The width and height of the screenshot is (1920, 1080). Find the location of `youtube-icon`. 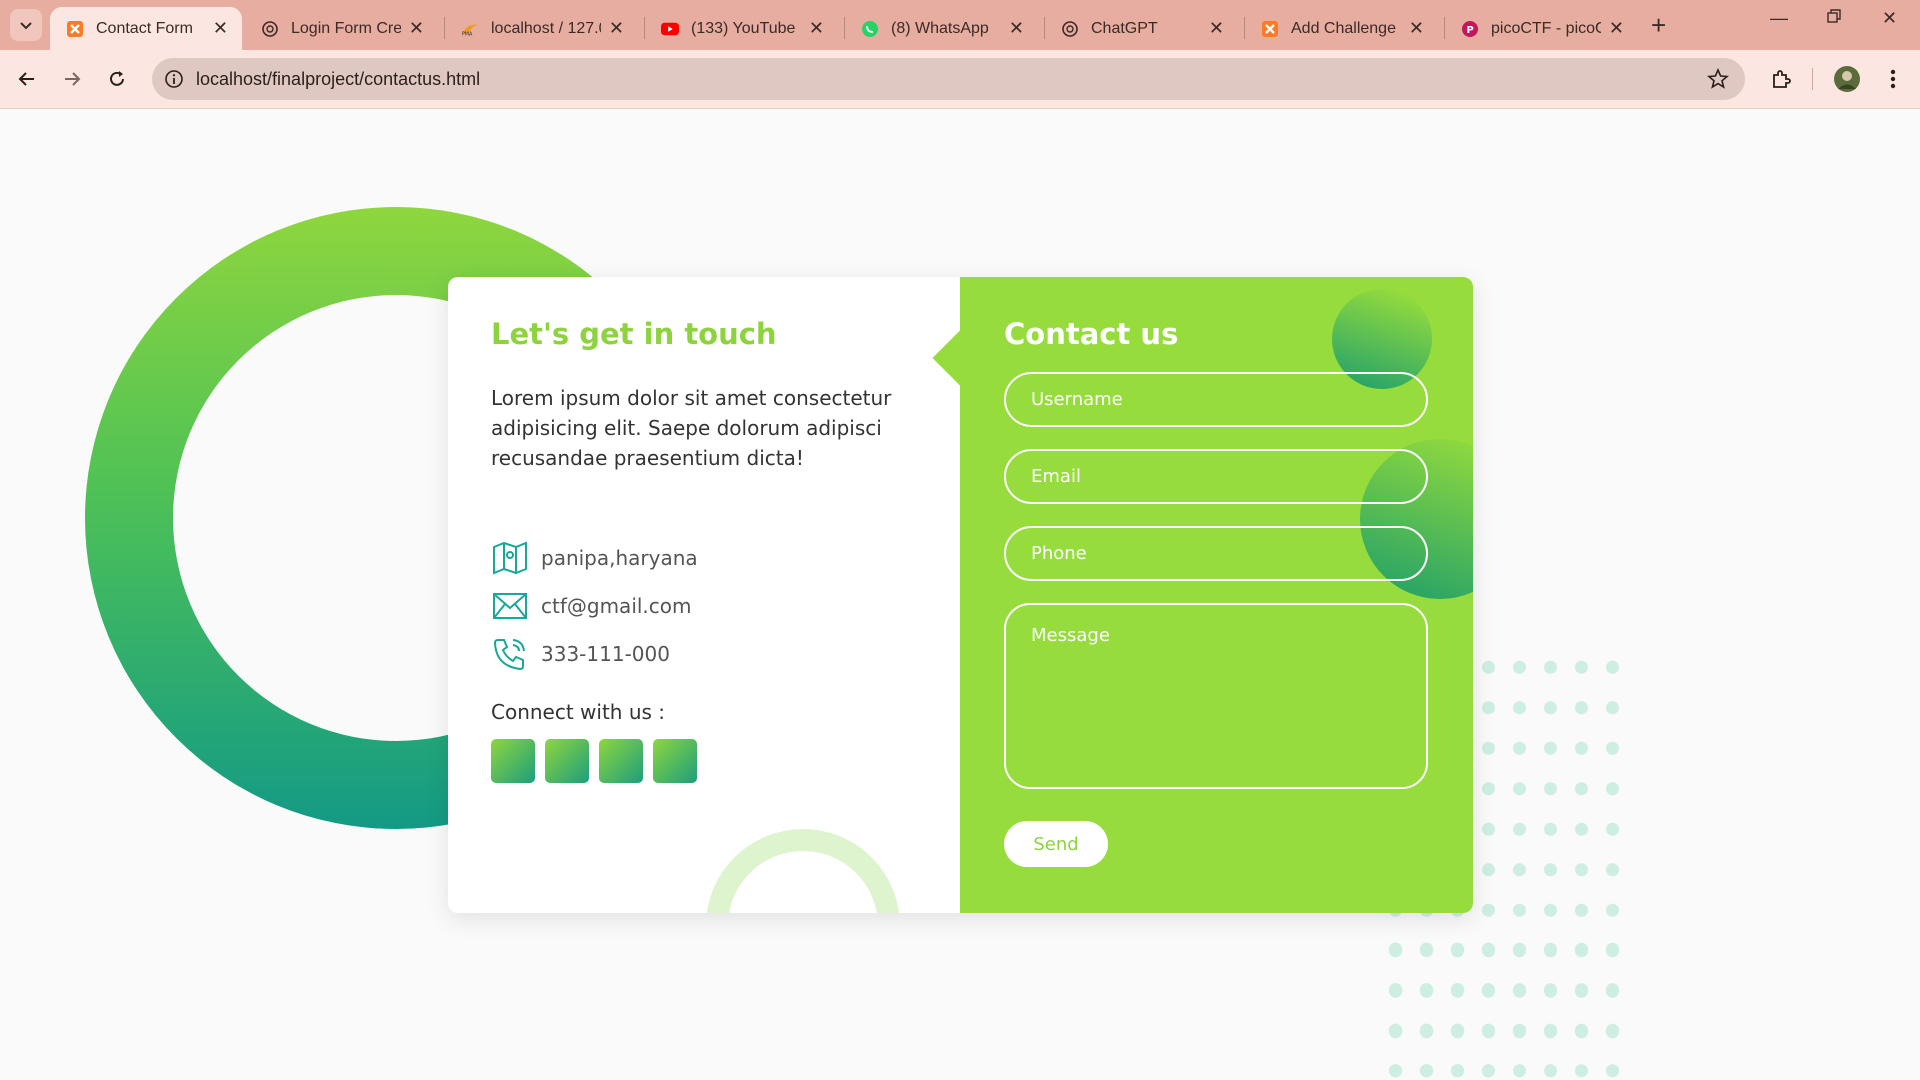

youtube-icon is located at coordinates (670, 29).